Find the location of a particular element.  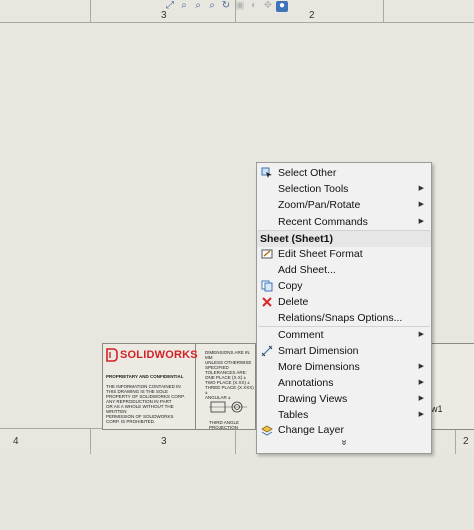

menu-item-recent-commands: Recent Commands ▶ is located at coordinates (344, 222).